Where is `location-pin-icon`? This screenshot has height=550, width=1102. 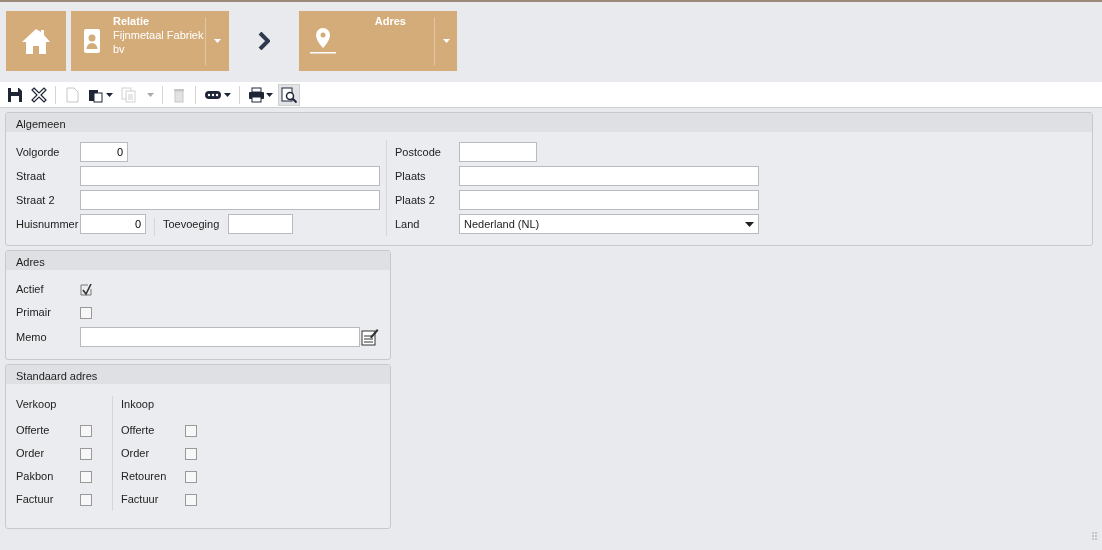 location-pin-icon is located at coordinates (322, 41).